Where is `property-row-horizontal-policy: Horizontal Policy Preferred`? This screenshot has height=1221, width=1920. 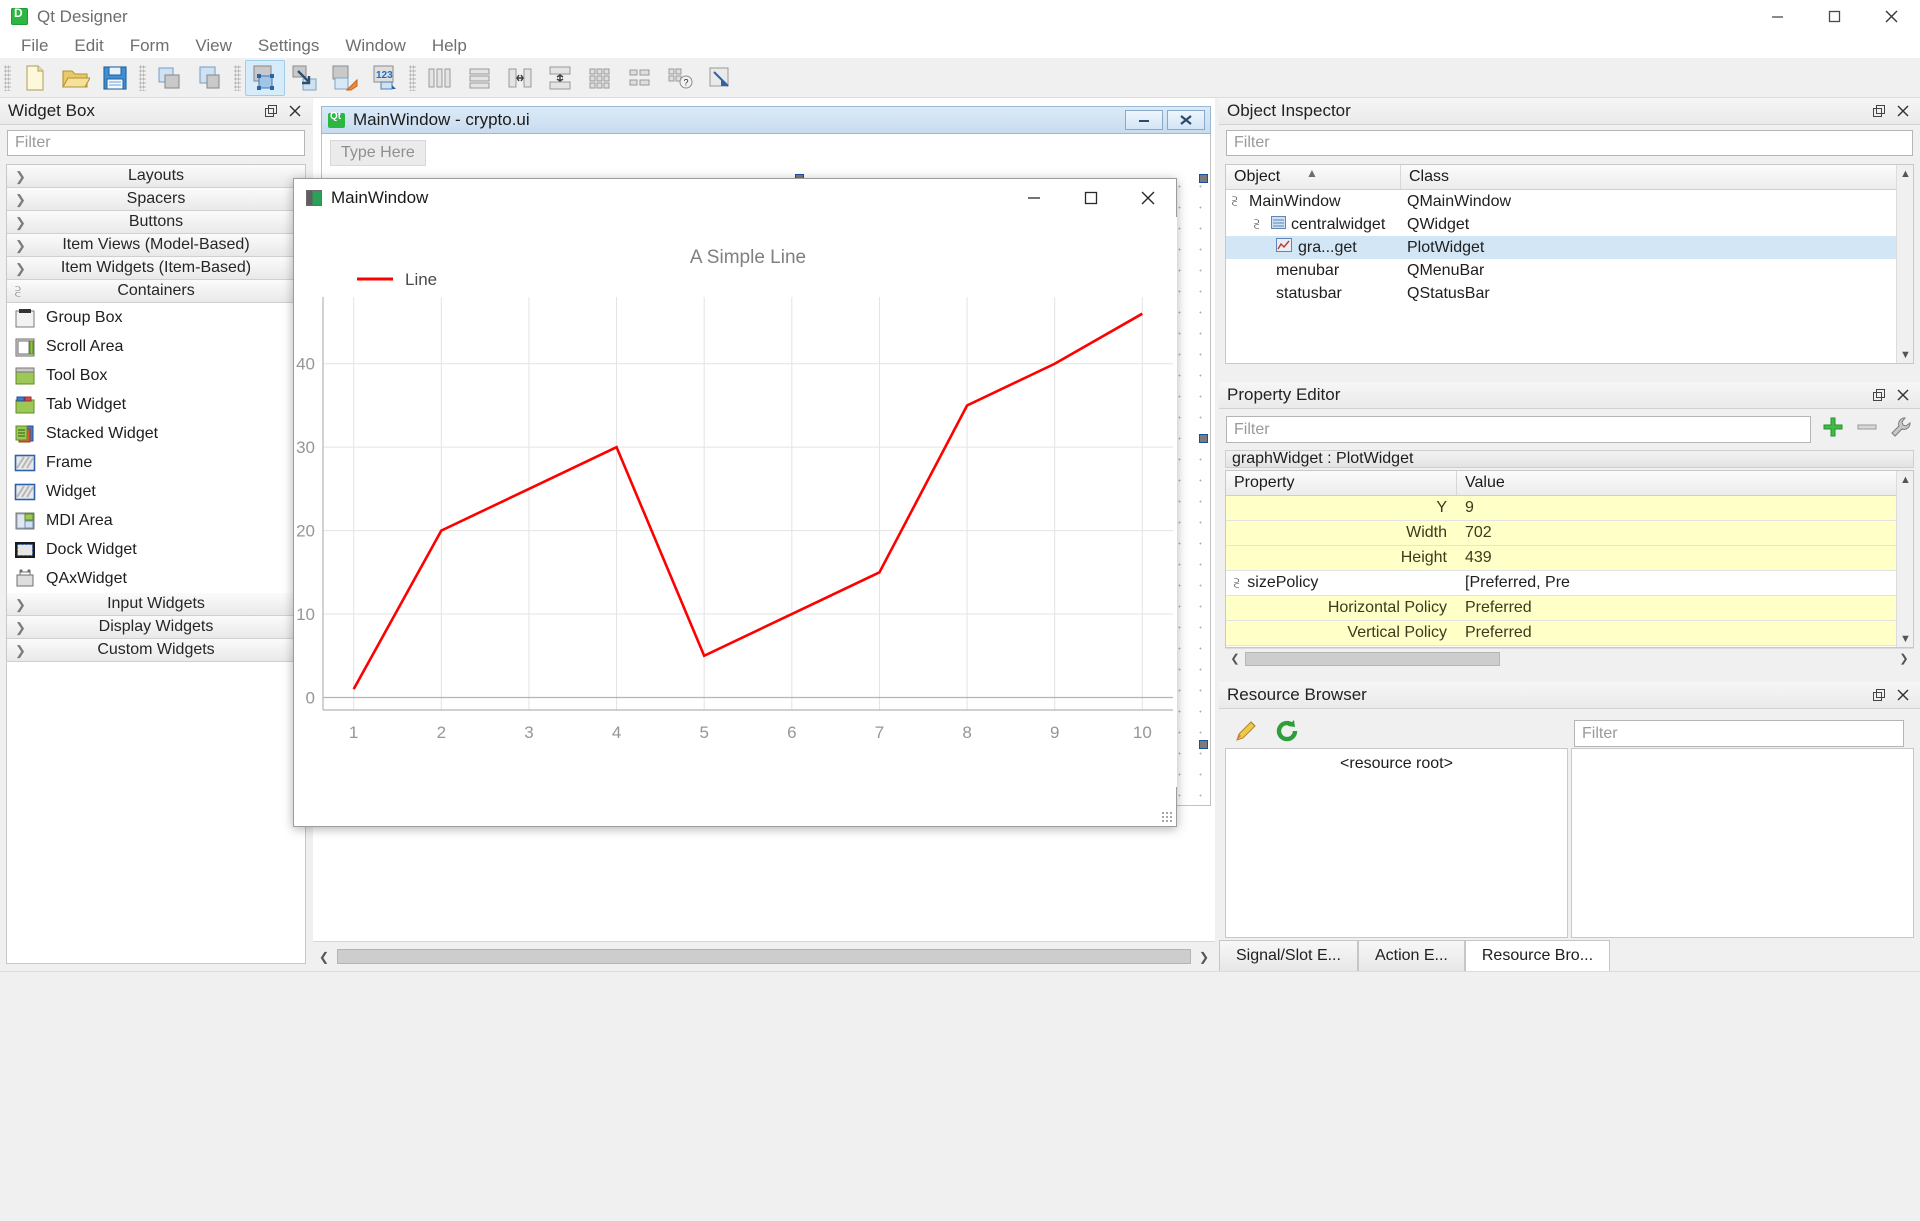
property-row-horizontal-policy: Horizontal Policy Preferred is located at coordinates (1569, 608).